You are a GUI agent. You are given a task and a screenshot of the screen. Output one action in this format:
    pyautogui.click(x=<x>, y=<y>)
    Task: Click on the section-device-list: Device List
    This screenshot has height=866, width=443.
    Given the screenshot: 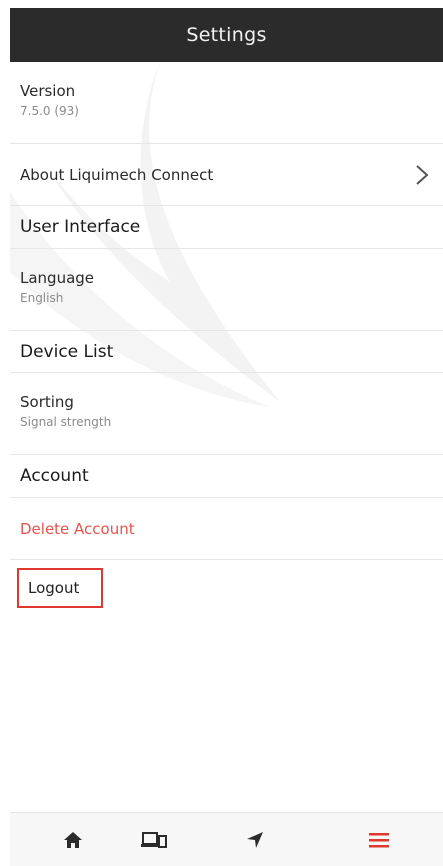 What is the action you would take?
    pyautogui.click(x=226, y=352)
    